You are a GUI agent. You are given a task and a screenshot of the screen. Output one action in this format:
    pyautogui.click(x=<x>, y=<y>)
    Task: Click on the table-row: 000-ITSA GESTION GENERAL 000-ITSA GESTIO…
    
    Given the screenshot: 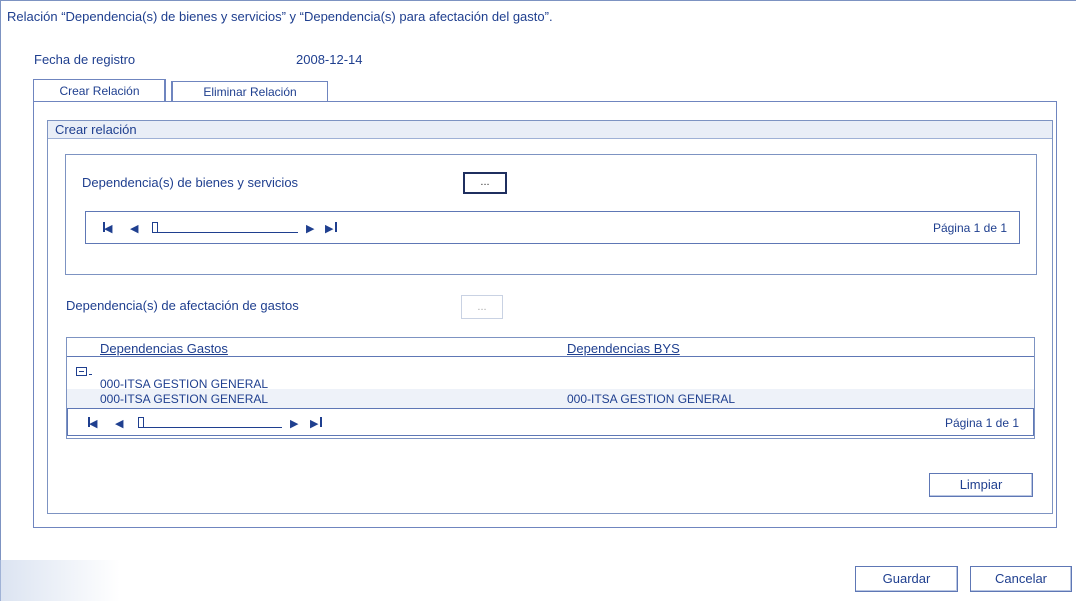 What is the action you would take?
    pyautogui.click(x=550, y=399)
    